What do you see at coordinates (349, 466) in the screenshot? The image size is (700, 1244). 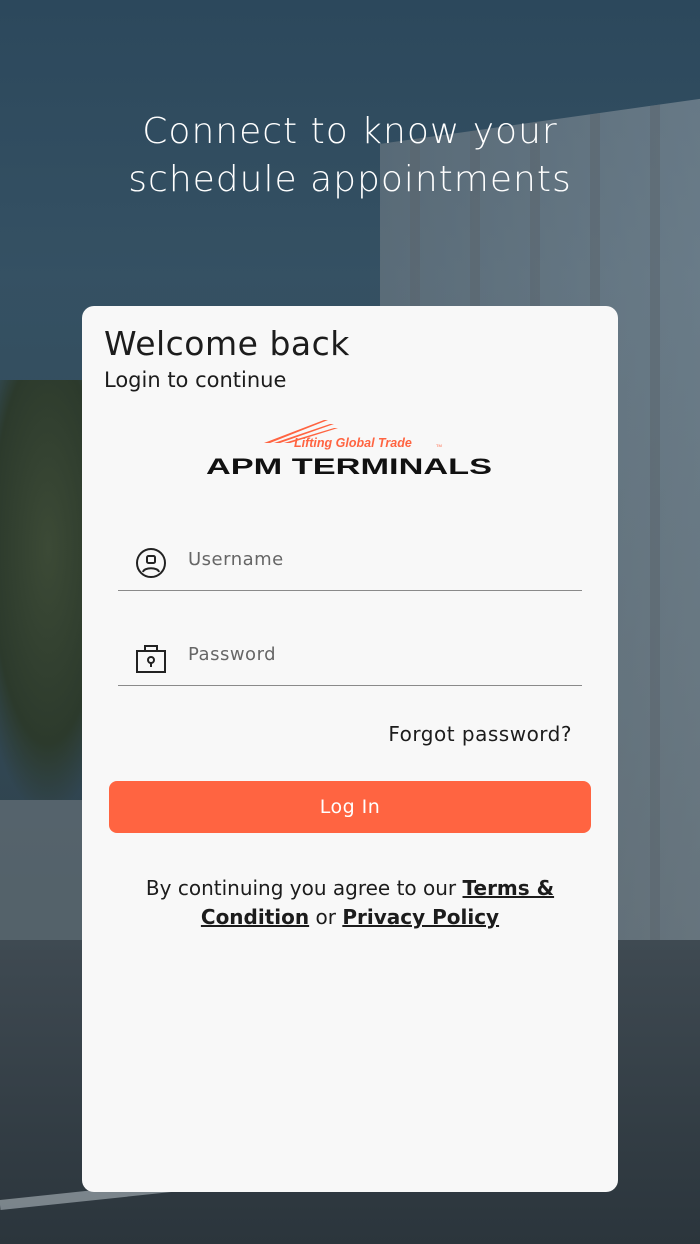 I see `logo-brand: APM TERMINALS` at bounding box center [349, 466].